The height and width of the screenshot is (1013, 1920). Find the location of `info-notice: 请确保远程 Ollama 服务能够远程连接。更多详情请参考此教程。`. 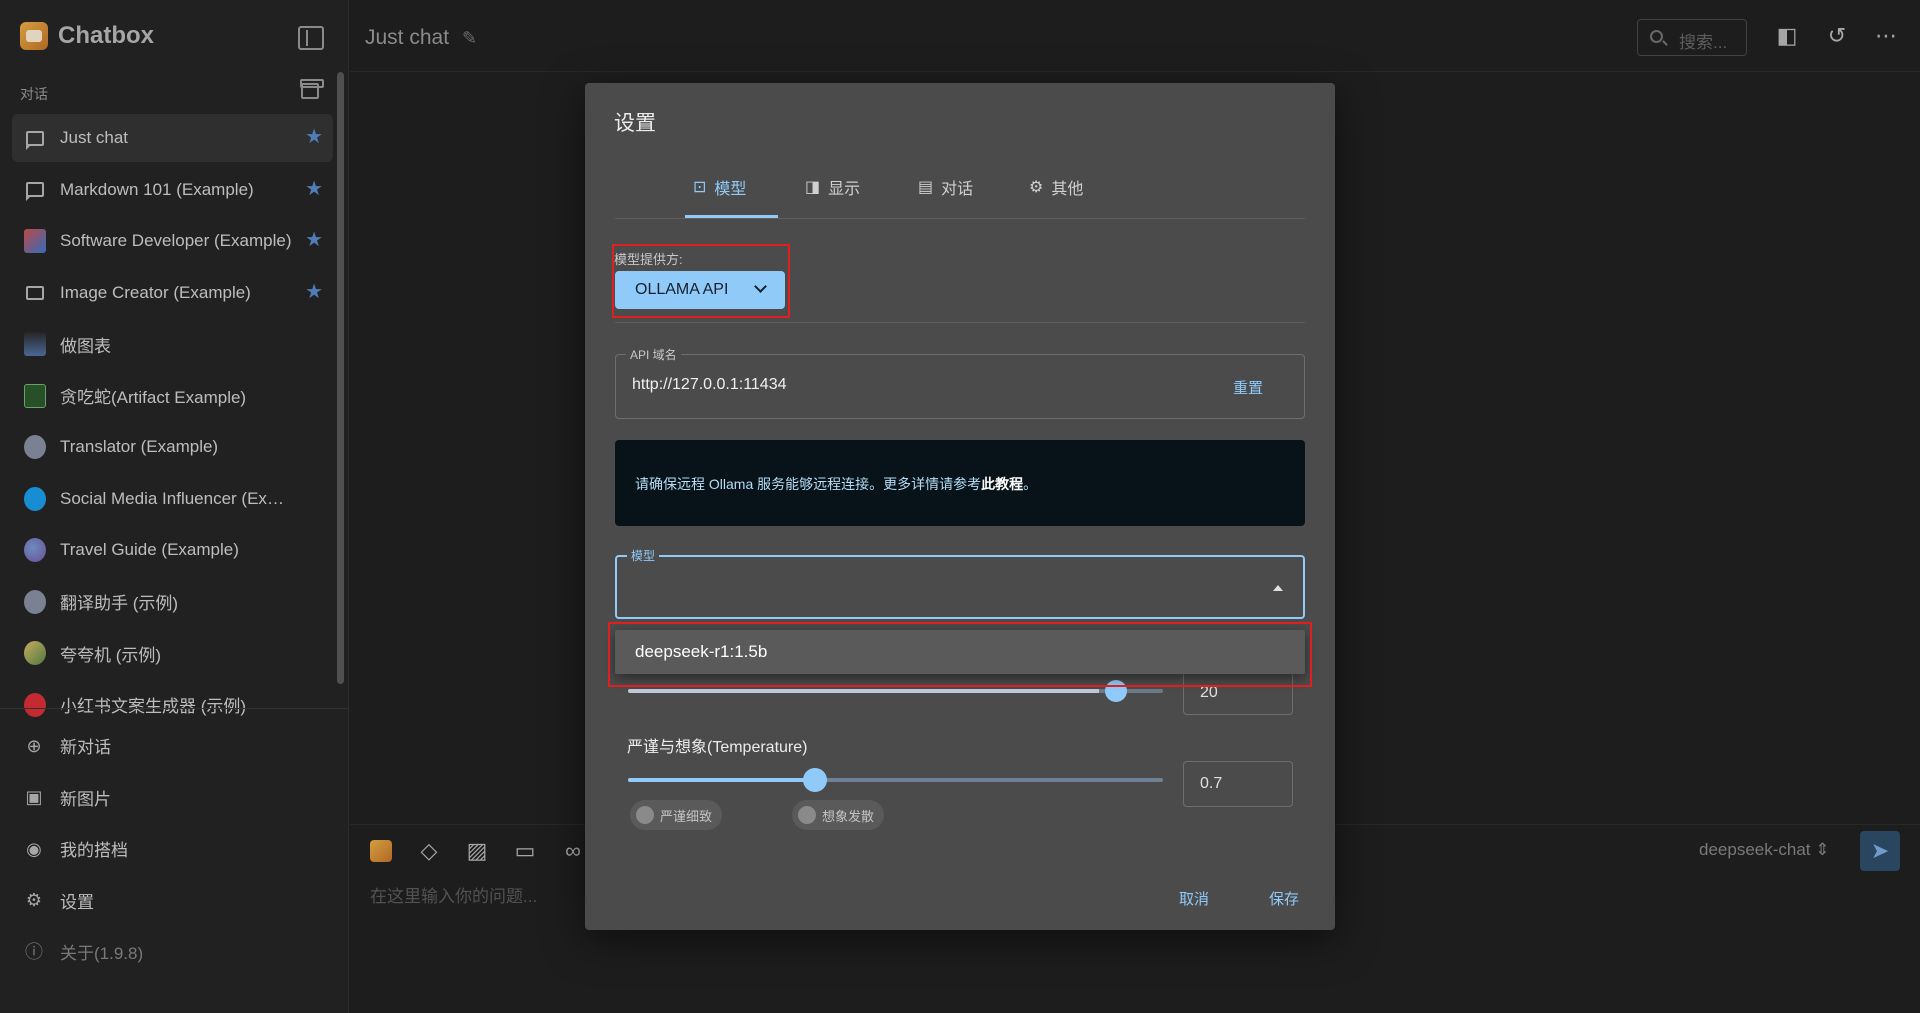

info-notice: 请确保远程 Ollama 服务能够远程连接。更多详情请参考此教程。 is located at coordinates (960, 483).